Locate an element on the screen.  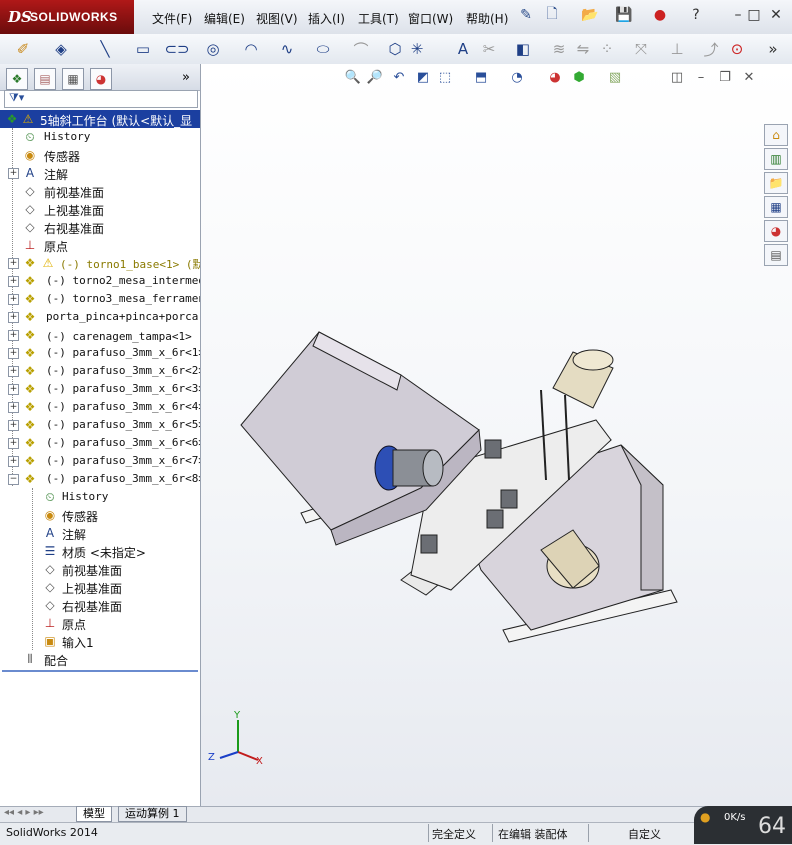
tree-root-assembly: ❖ ⚠ 5轴斜工作台 (默认<默认_显 is located at coordinates (100, 119).